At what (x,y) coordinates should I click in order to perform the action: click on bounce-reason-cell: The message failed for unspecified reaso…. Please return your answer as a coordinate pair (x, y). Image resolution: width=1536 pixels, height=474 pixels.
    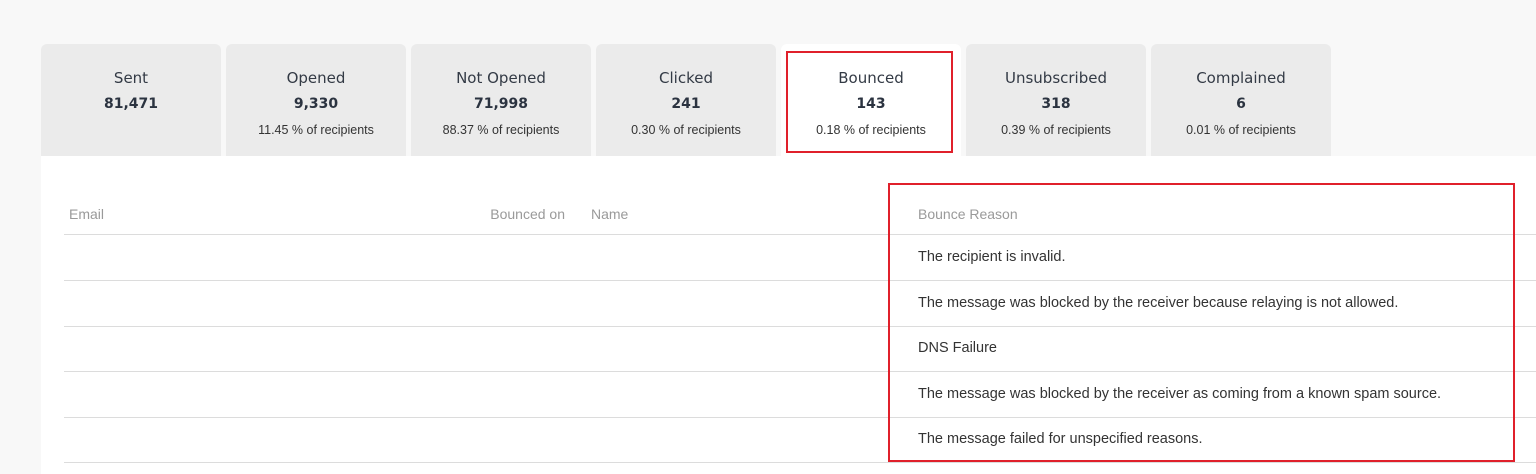
    Looking at the image, I should click on (1060, 439).